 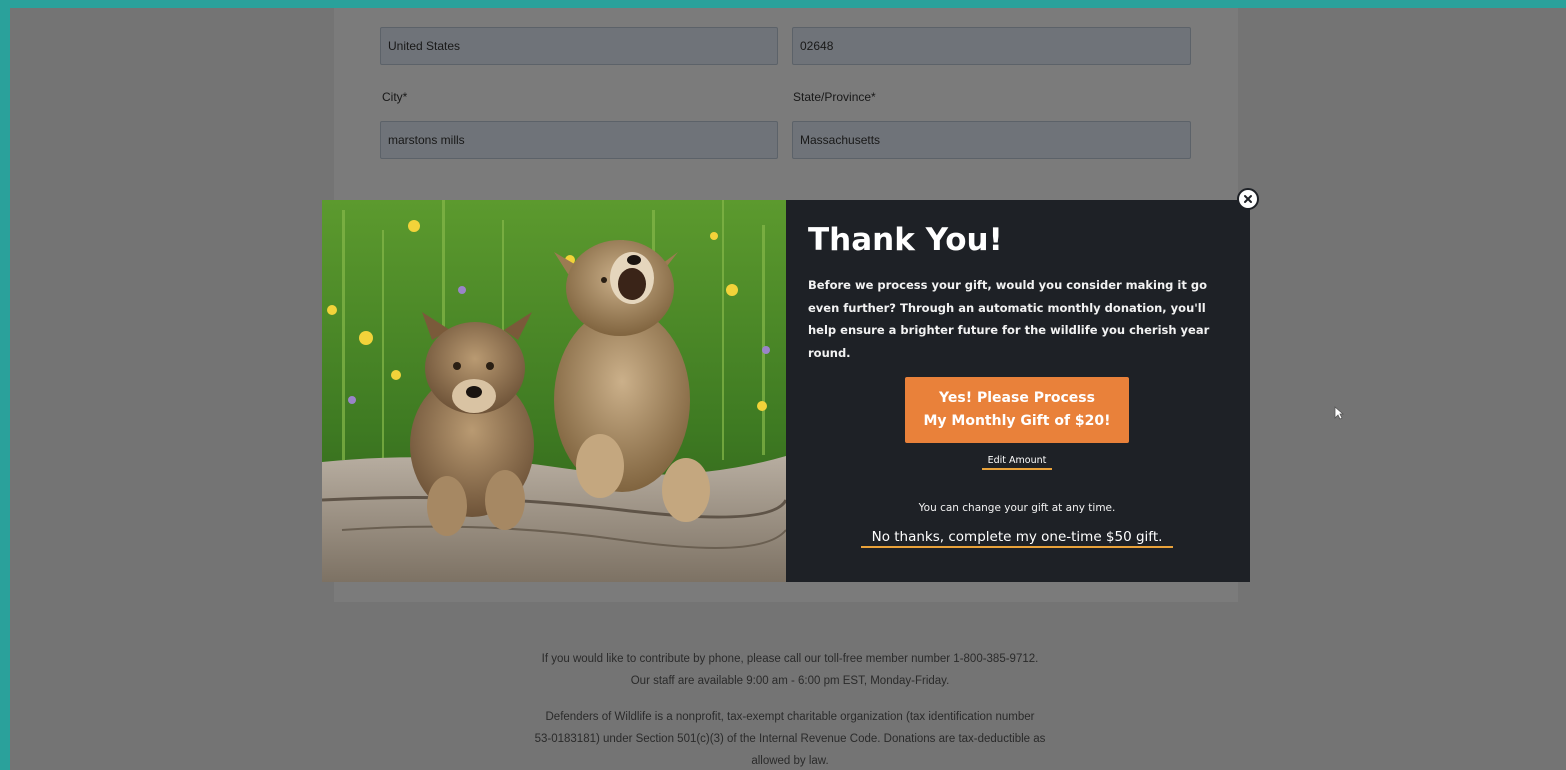 What do you see at coordinates (1017, 398) in the screenshot?
I see `yes-button-line-1: Yes! Please Process` at bounding box center [1017, 398].